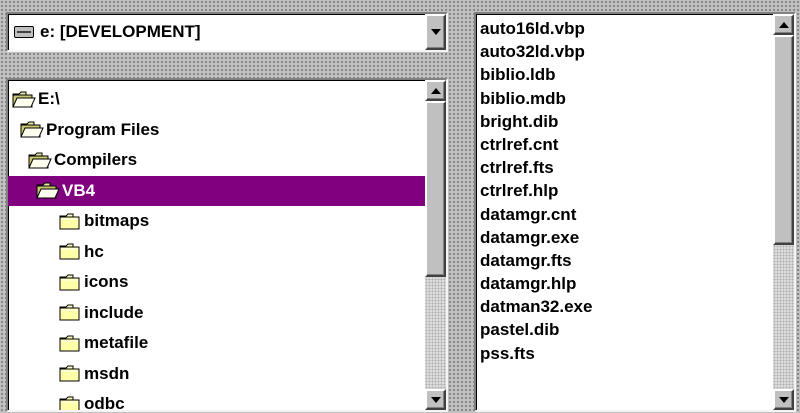 The width and height of the screenshot is (800, 413). Describe the element at coordinates (624, 353) in the screenshot. I see `file-item: pss.fts` at that location.